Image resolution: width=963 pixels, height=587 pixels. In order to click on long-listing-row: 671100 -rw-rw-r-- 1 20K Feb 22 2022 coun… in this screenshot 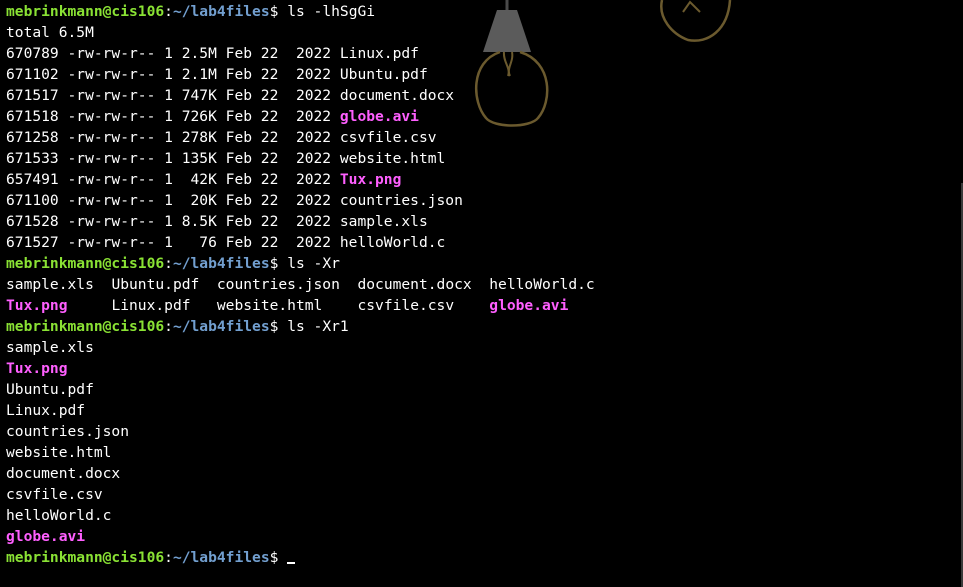, I will do `click(481, 200)`.